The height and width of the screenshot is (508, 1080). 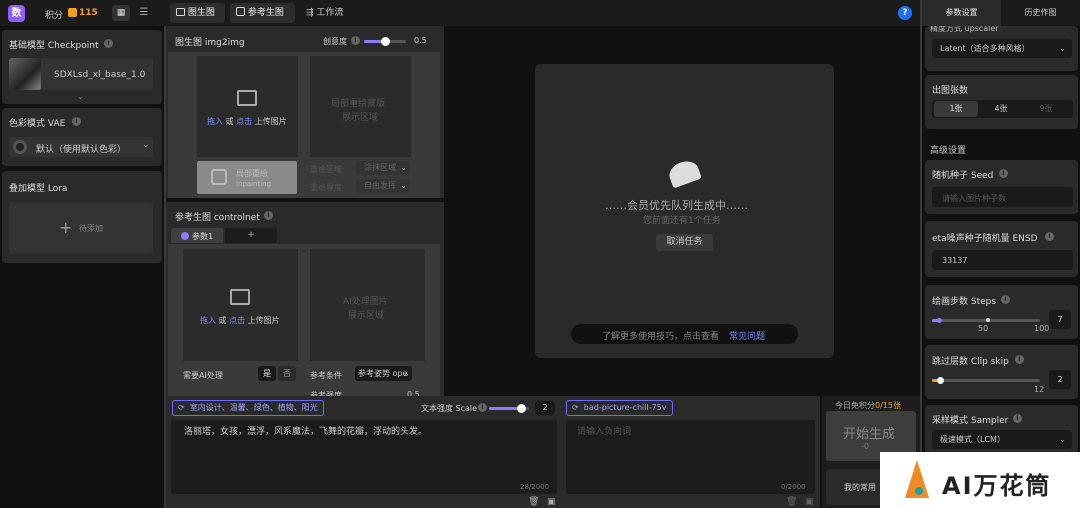 What do you see at coordinates (210, 43) in the screenshot?
I see `img2img-title: 图生图 img2img` at bounding box center [210, 43].